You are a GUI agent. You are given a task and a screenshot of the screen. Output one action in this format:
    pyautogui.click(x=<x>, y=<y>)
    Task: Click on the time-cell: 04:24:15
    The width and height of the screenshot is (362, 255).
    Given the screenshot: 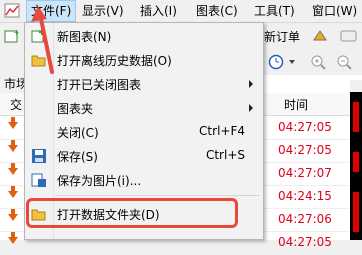 What is the action you would take?
    pyautogui.click(x=305, y=196)
    